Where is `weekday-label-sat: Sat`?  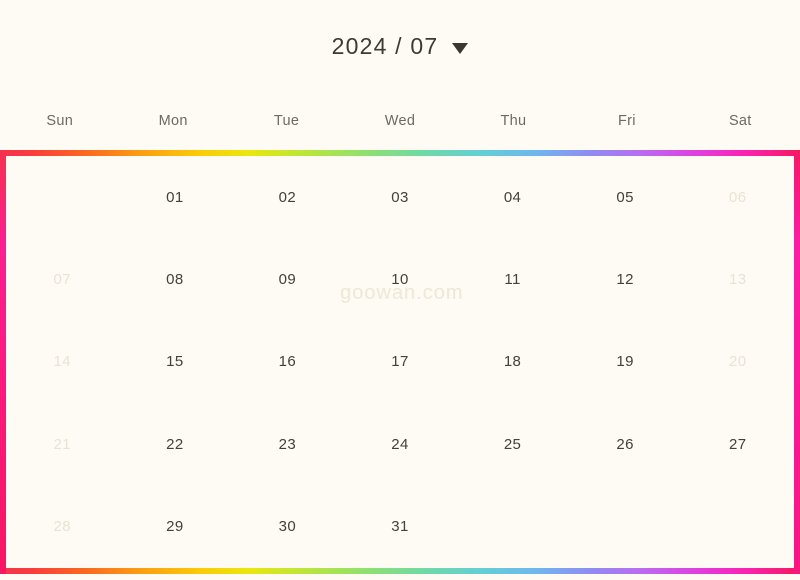 weekday-label-sat: Sat is located at coordinates (740, 121).